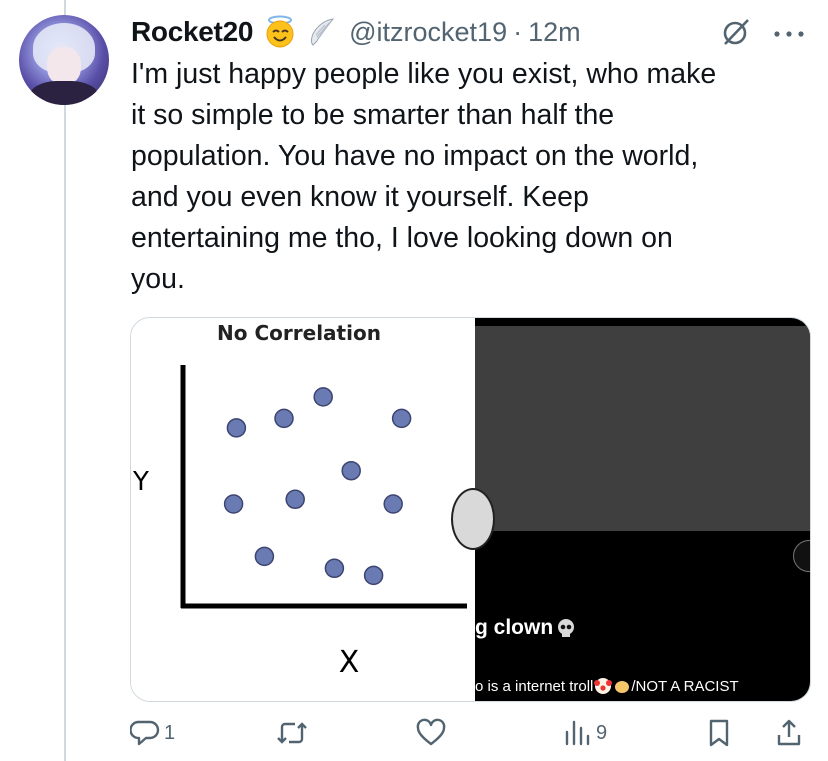 This screenshot has width=828, height=761. I want to click on x-axis-label: X, so click(349, 662).